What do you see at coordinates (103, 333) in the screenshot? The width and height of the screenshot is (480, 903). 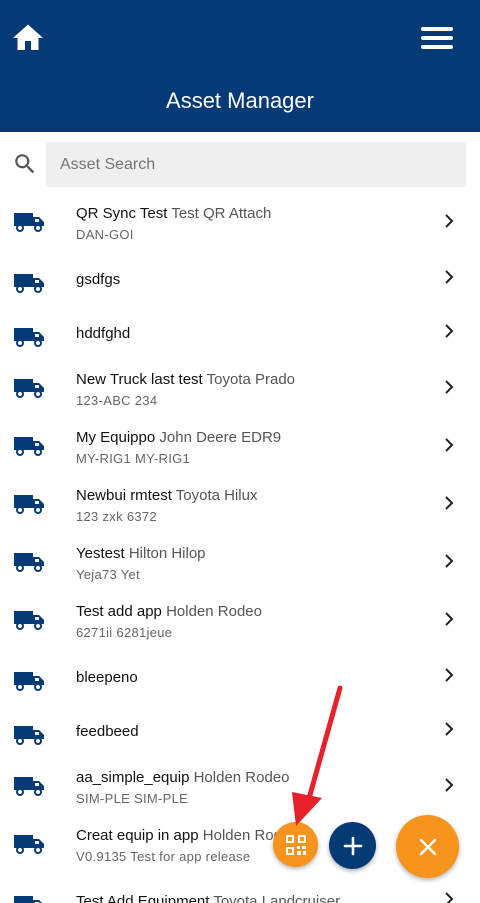 I see `asset-name: hddfghd` at bounding box center [103, 333].